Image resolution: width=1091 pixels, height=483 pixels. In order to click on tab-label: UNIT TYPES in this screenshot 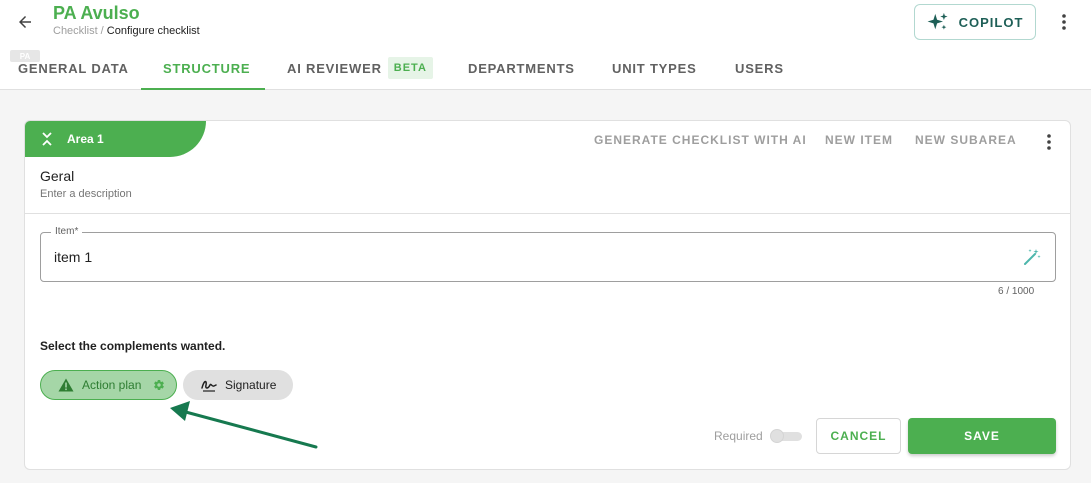, I will do `click(654, 68)`.